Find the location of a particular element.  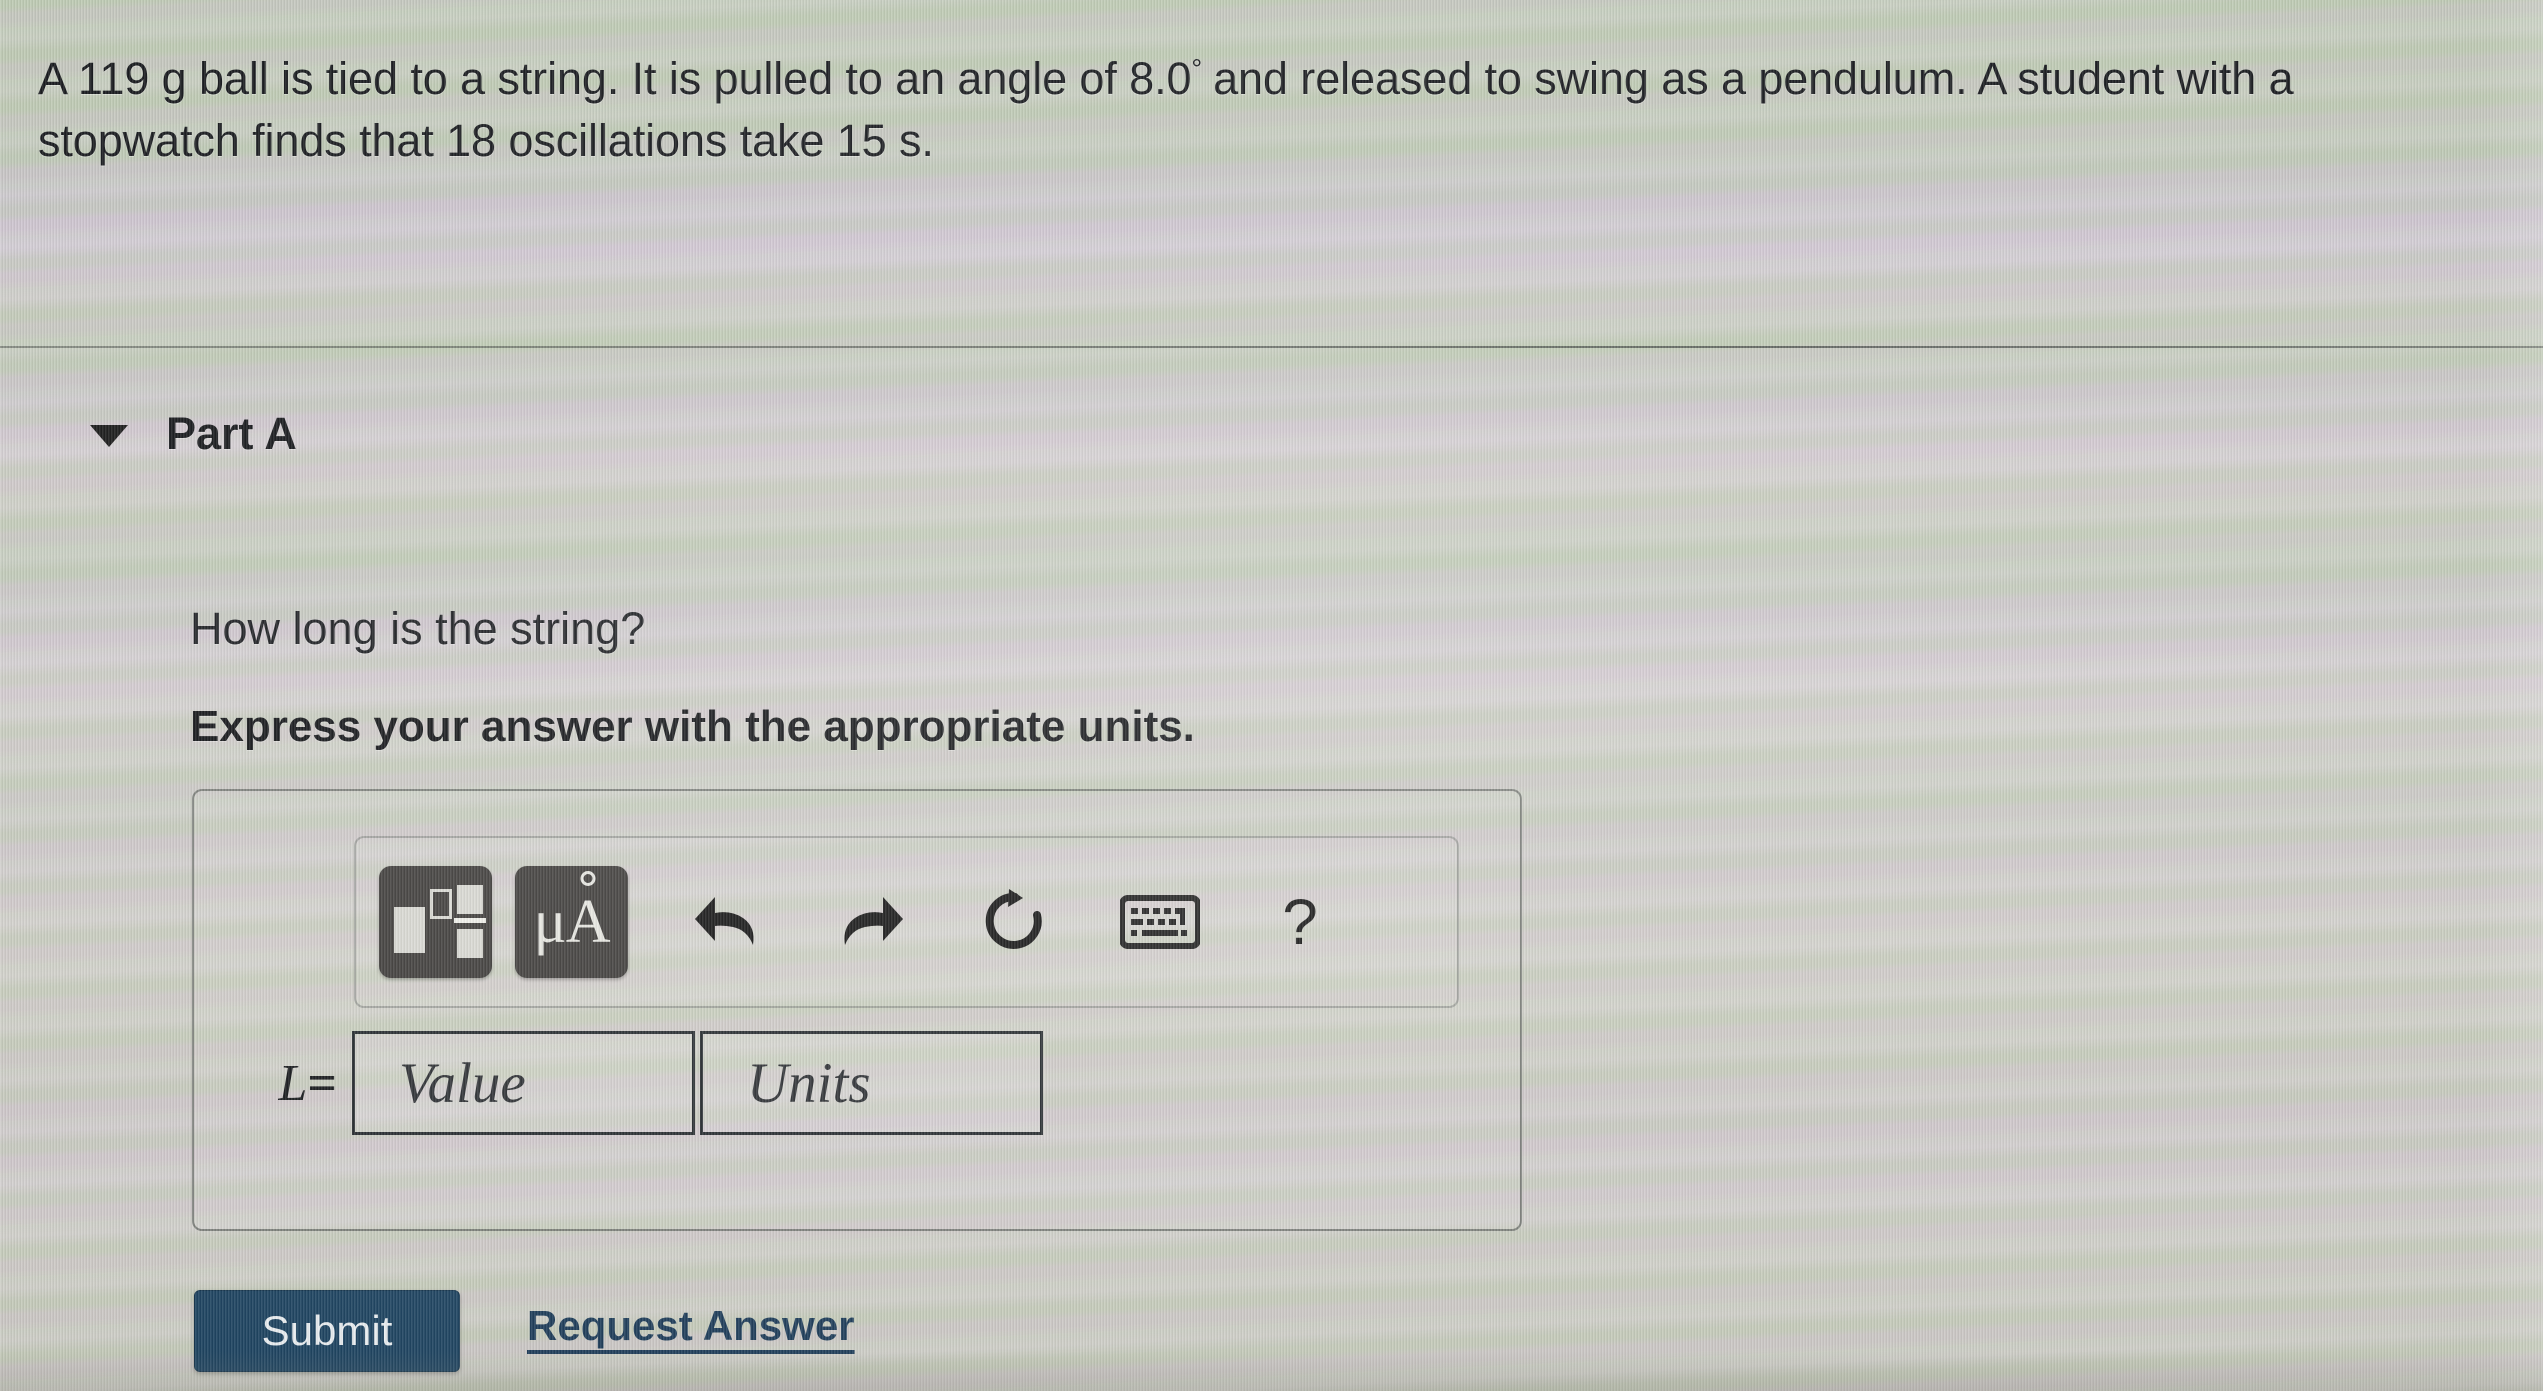

lhs-equals: = is located at coordinates (322, 1083).